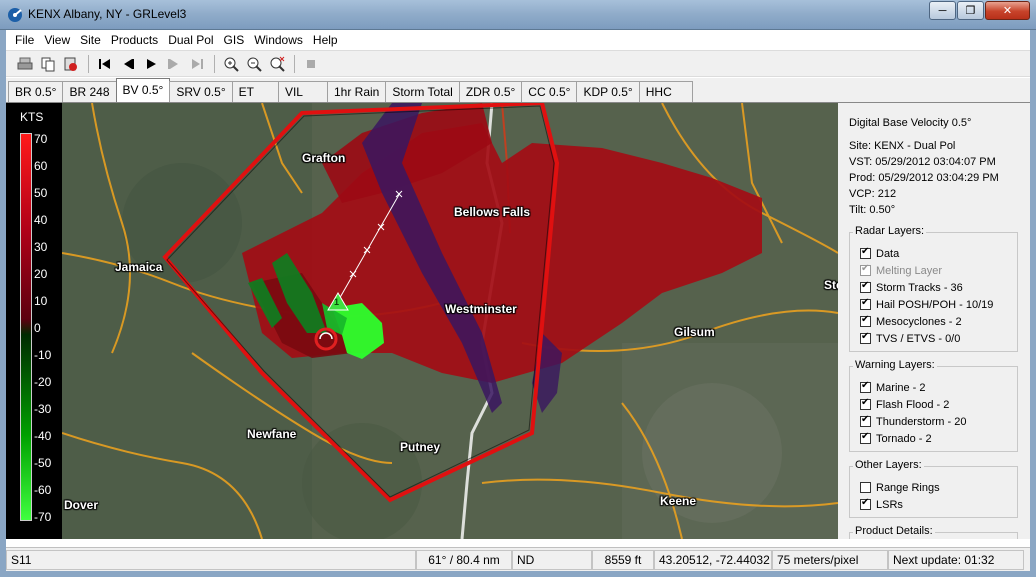 The image size is (1036, 577). Describe the element at coordinates (873, 194) in the screenshot. I see `product-vcp: VCP: 212` at that location.